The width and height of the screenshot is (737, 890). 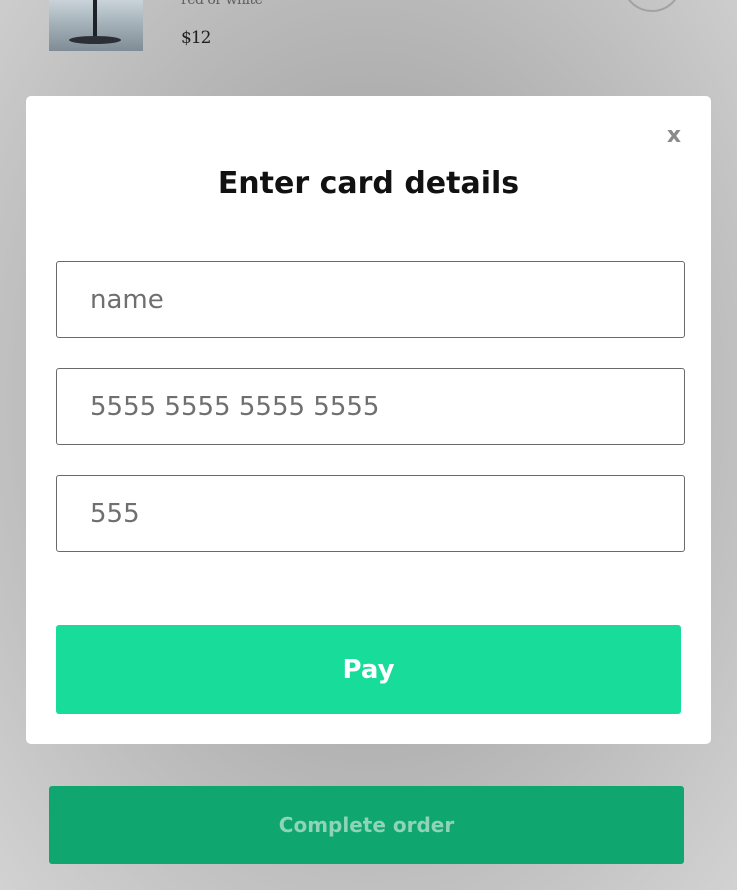 What do you see at coordinates (95, 18) in the screenshot?
I see `wine-glass-stem` at bounding box center [95, 18].